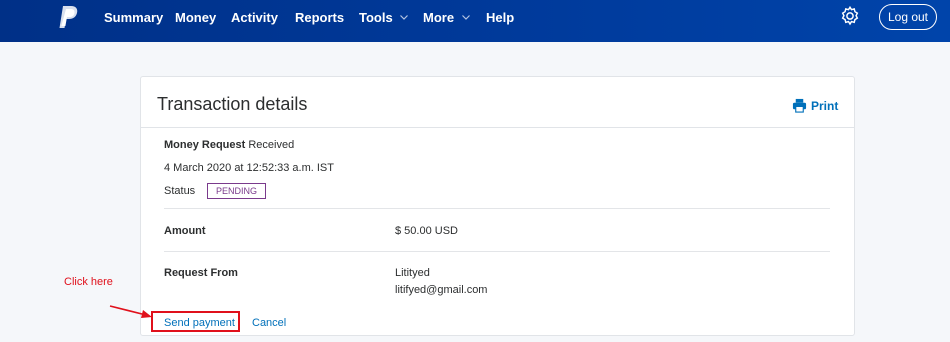  Describe the element at coordinates (271, 145) in the screenshot. I see `transaction-type-value: Received` at that location.